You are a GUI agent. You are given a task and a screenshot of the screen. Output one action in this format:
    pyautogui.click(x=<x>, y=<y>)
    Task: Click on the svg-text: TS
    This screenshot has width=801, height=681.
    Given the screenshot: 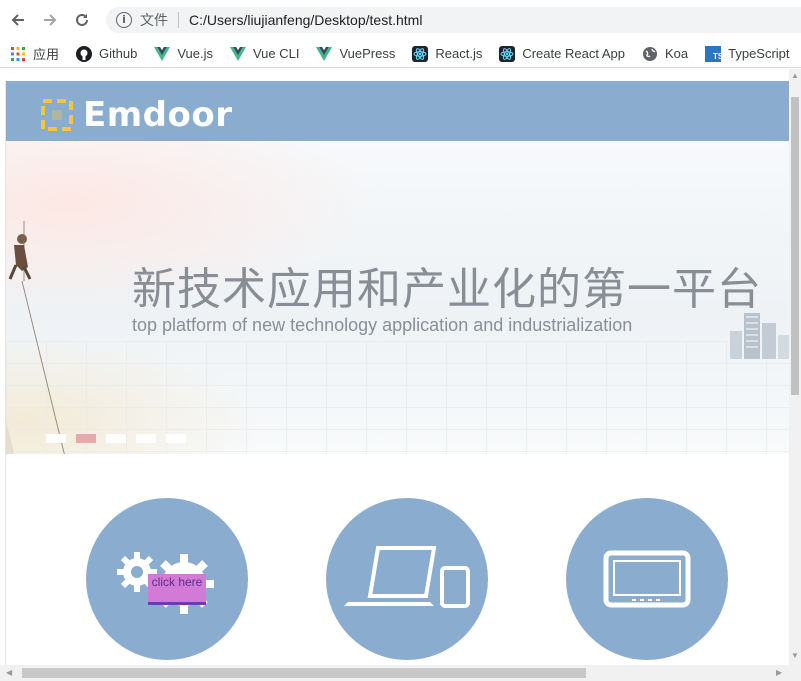 What is the action you would take?
    pyautogui.click(x=717, y=56)
    